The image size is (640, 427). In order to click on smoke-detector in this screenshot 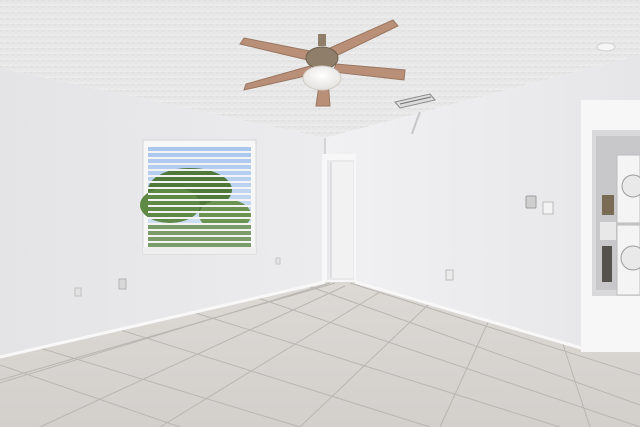, I will do `click(606, 47)`.